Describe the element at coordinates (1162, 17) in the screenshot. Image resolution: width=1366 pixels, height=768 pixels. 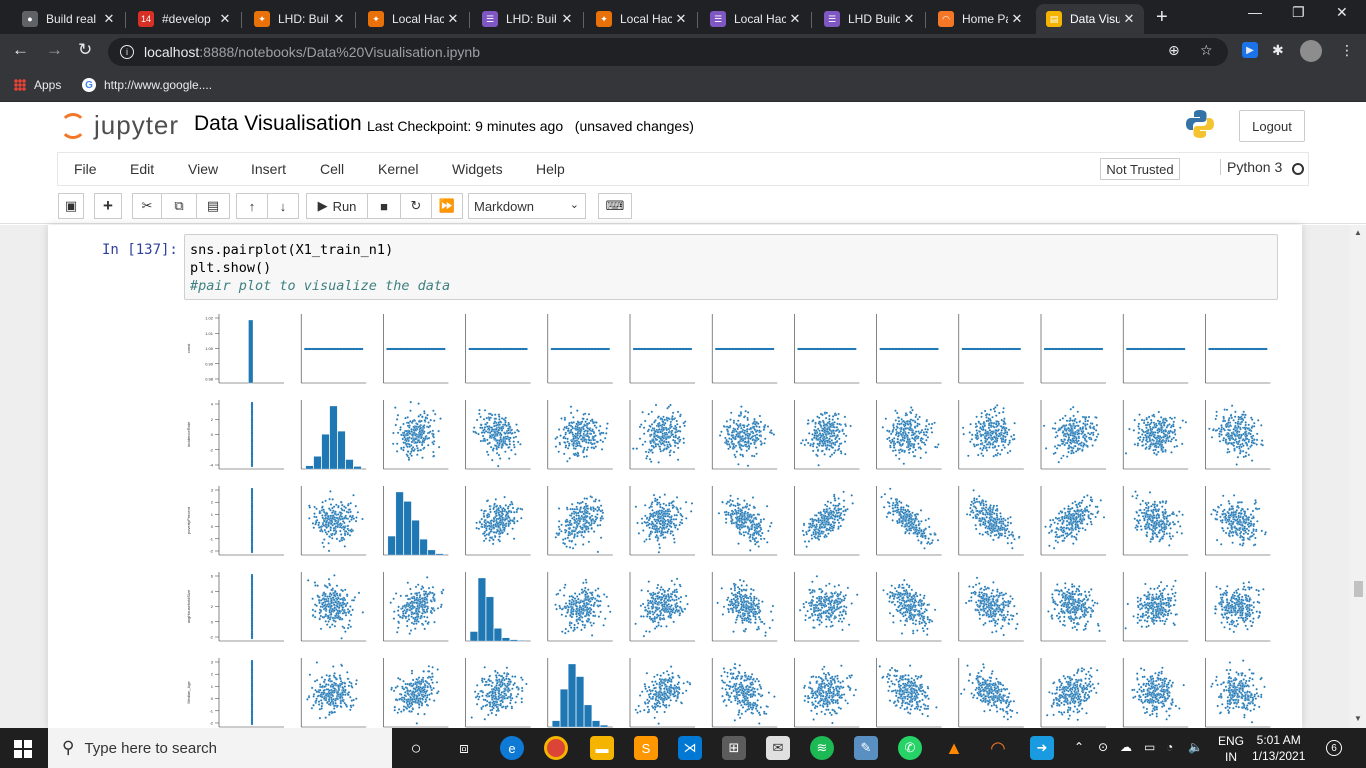
I see `new-tab-plus-icon: +` at that location.